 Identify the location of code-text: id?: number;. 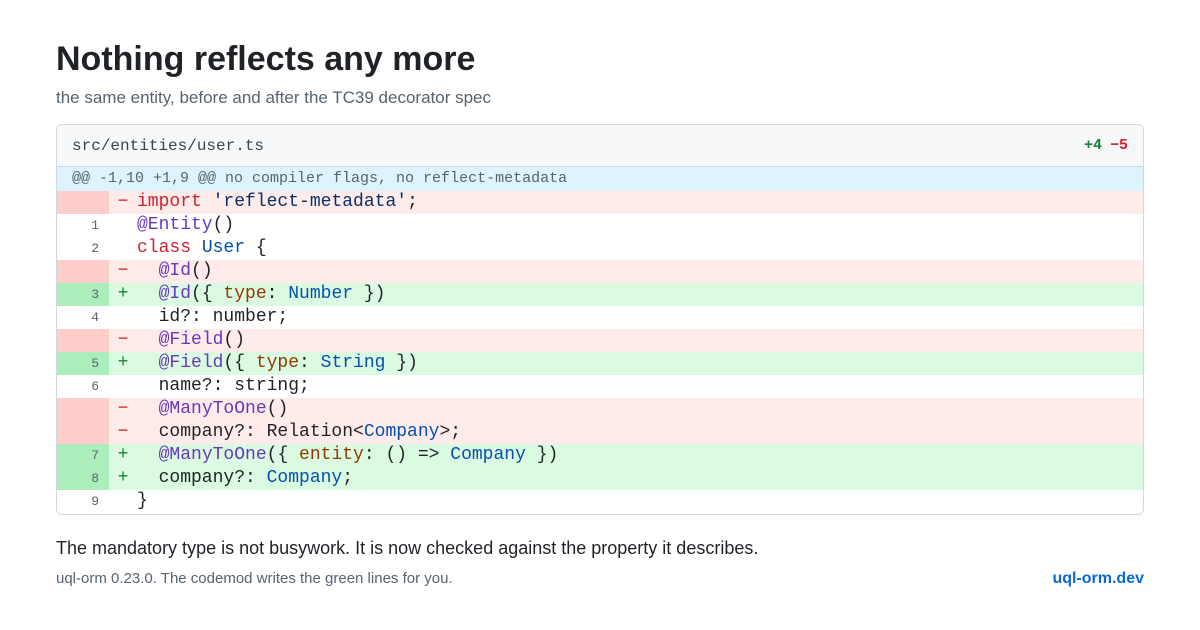
(640, 317).